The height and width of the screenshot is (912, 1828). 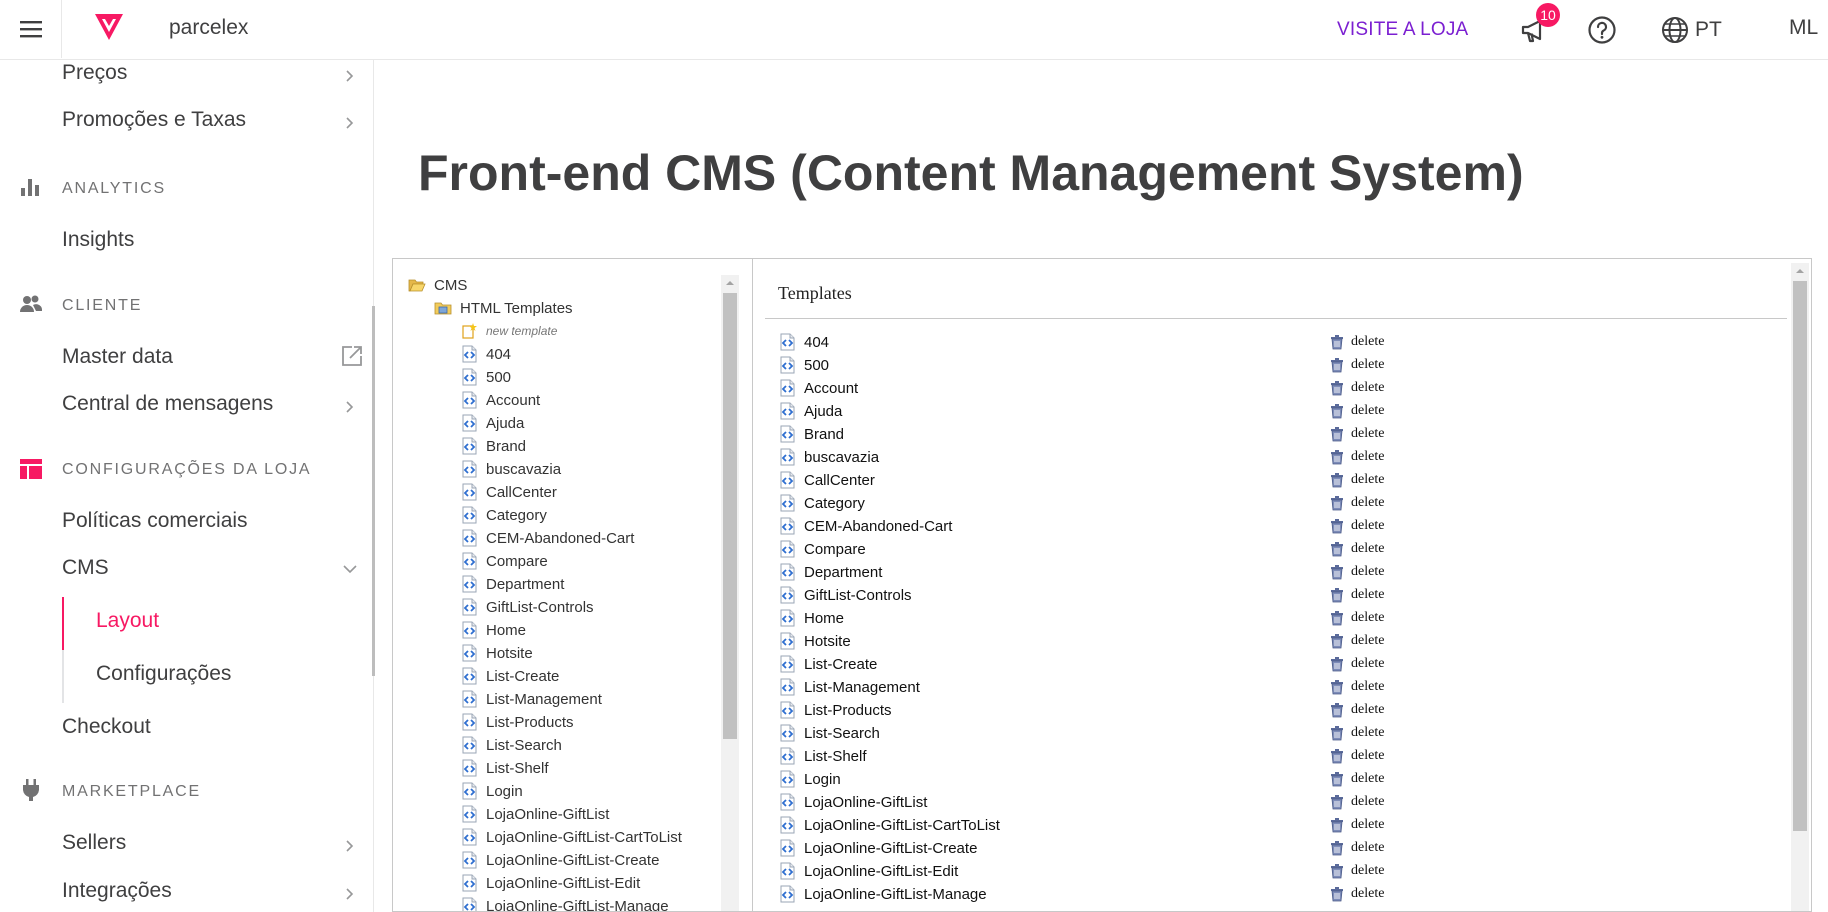 What do you see at coordinates (830, 572) in the screenshot?
I see `template-link: Department` at bounding box center [830, 572].